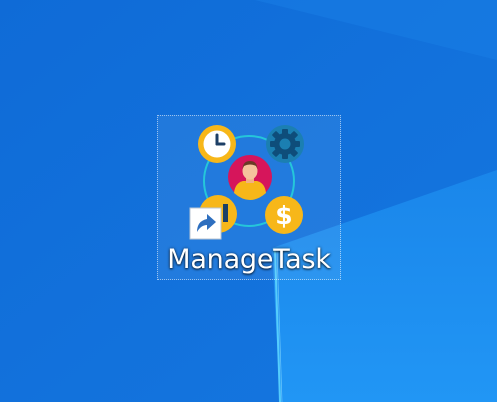  Describe the element at coordinates (217, 144) in the screenshot. I see `clock-icon` at that location.